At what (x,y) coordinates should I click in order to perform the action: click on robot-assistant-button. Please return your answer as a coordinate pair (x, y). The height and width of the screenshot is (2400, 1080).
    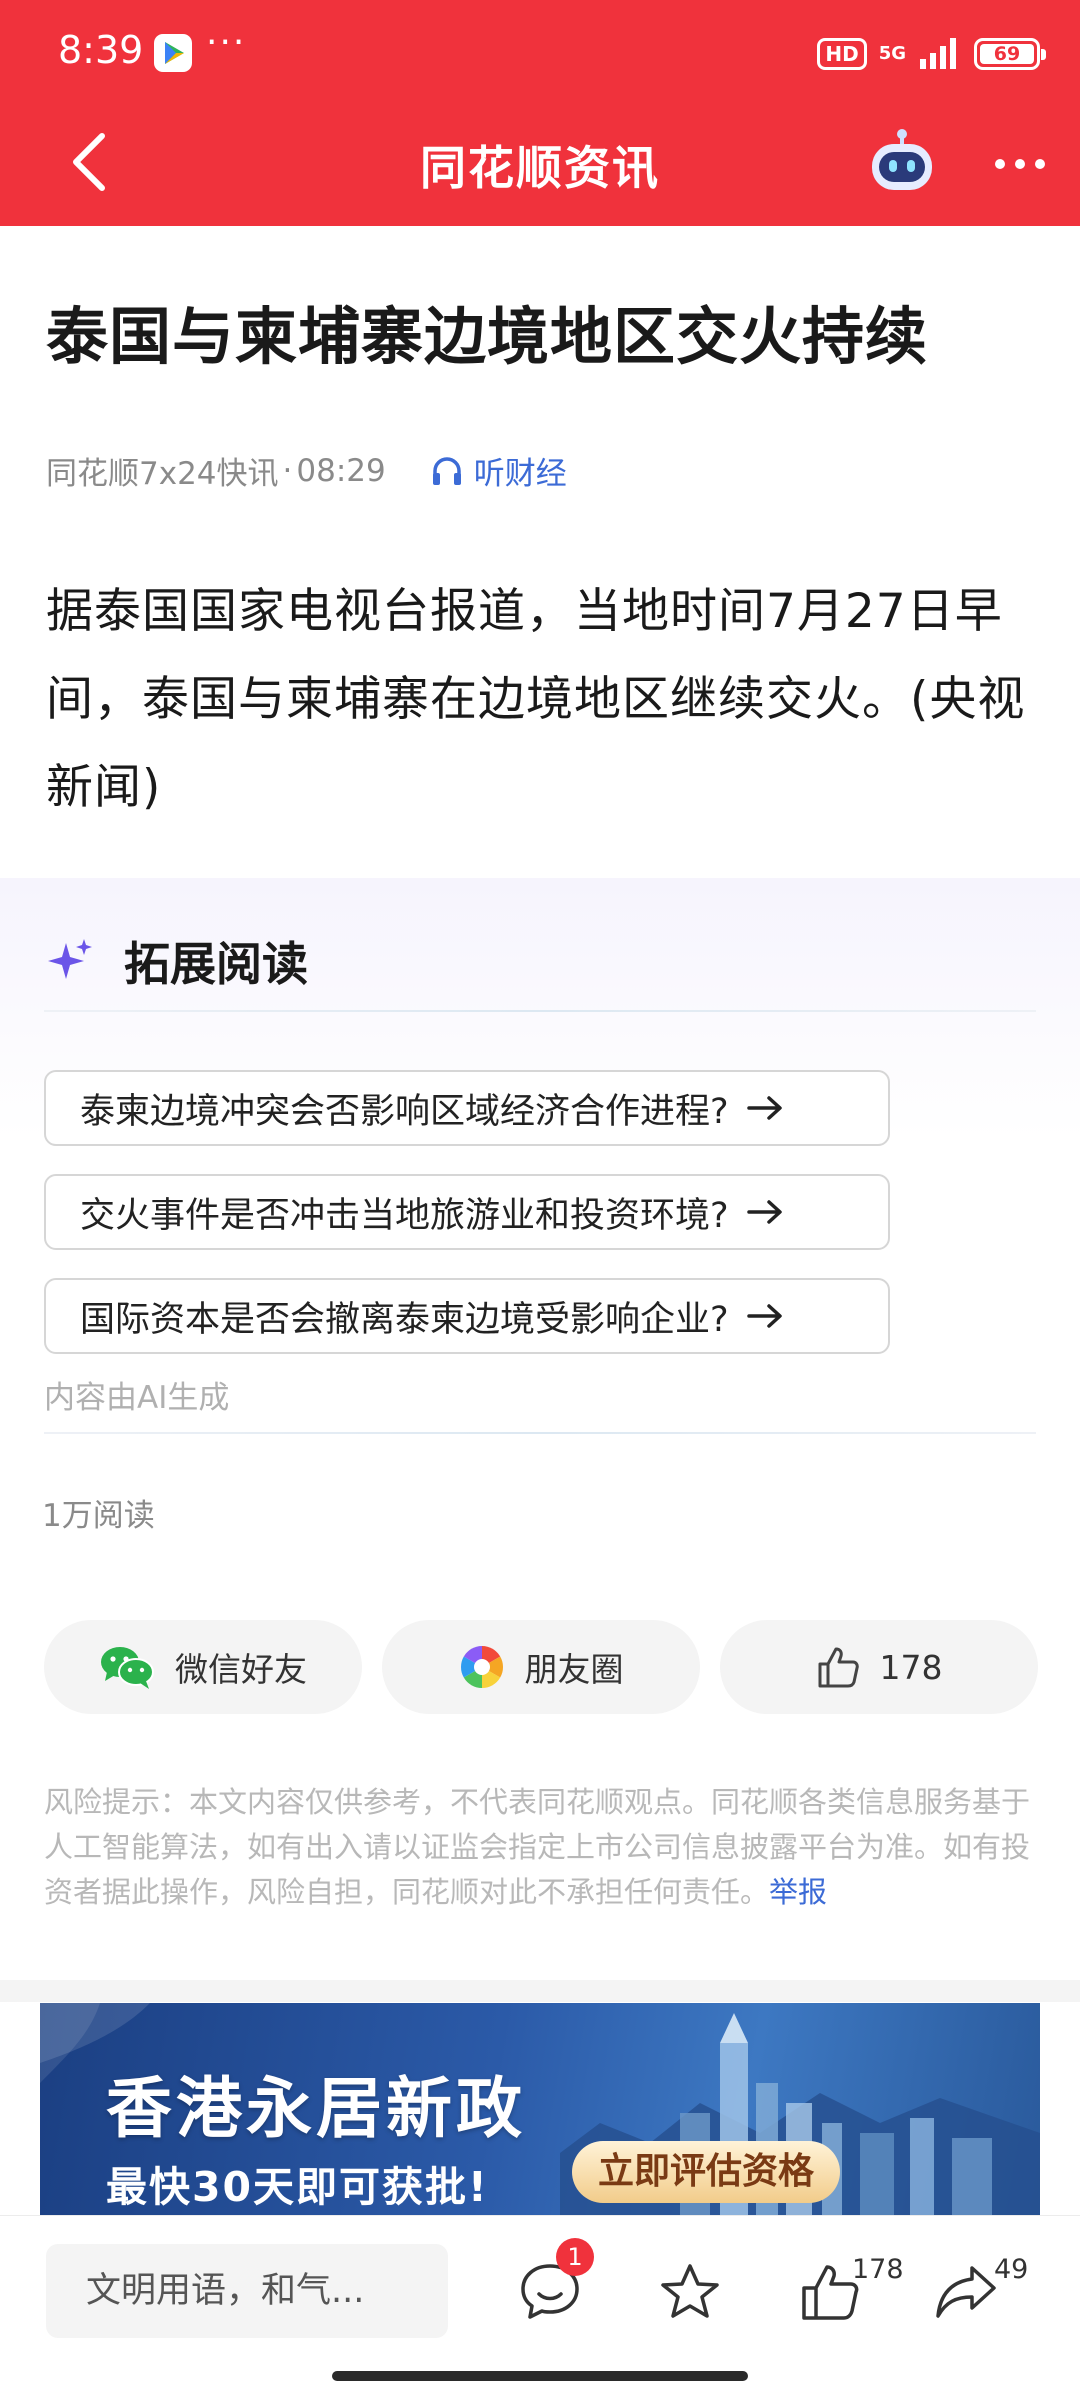
    Looking at the image, I should click on (902, 162).